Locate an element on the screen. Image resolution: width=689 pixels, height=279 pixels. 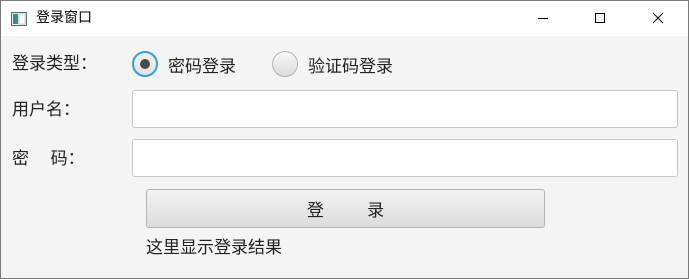
app-window-icon is located at coordinates (19, 18).